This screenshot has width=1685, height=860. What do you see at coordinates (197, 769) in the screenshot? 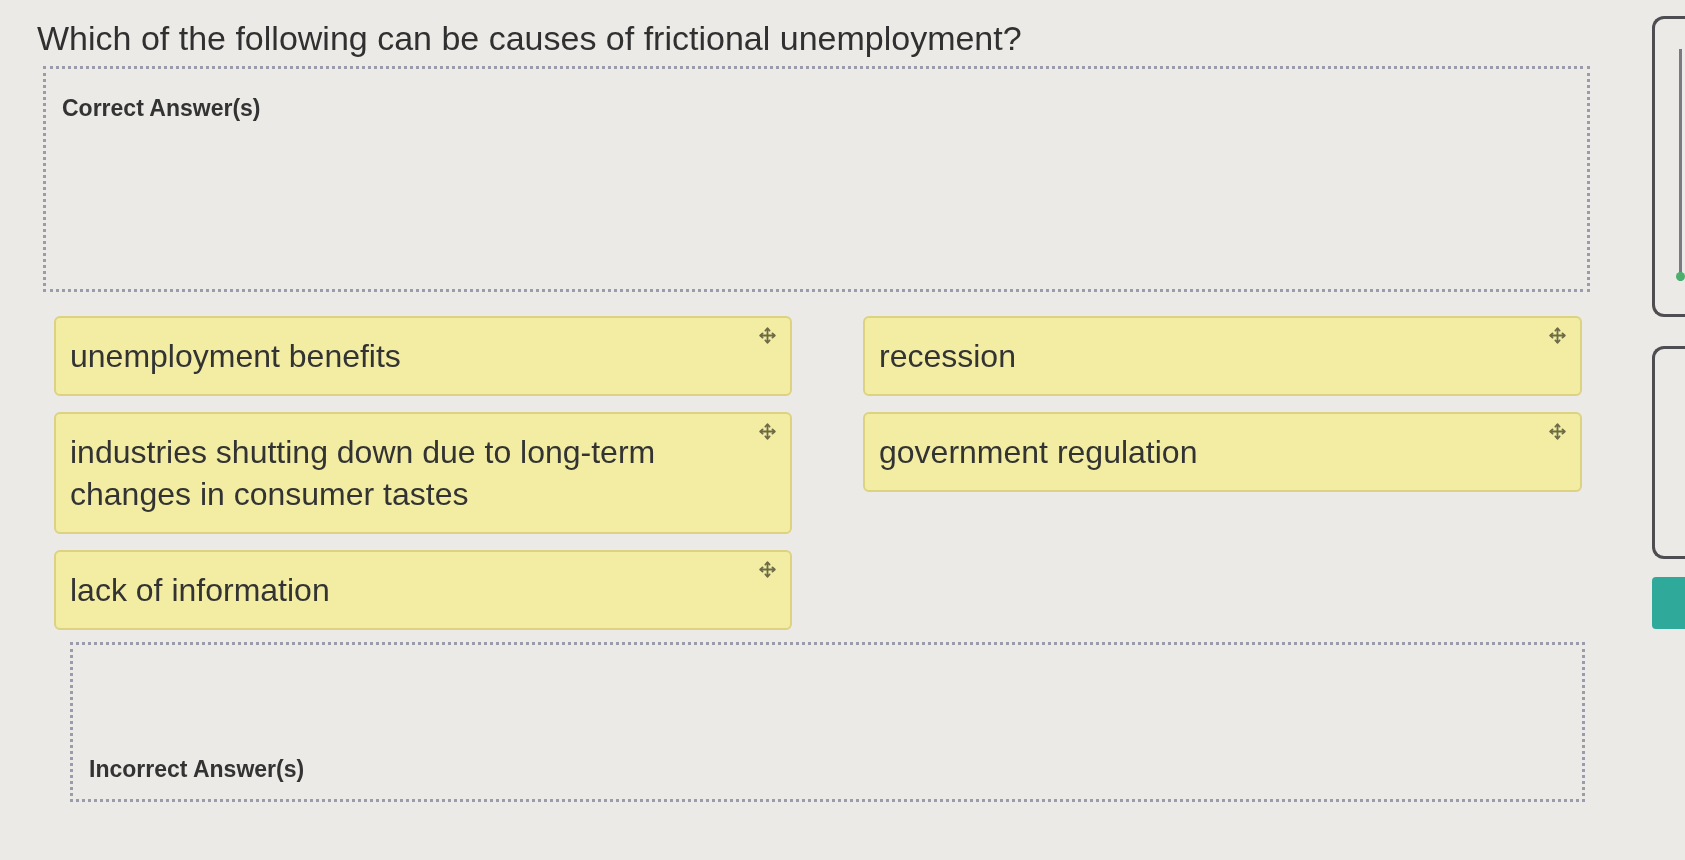
I see `drop-zone-label: Incorrect Answer(s)` at bounding box center [197, 769].